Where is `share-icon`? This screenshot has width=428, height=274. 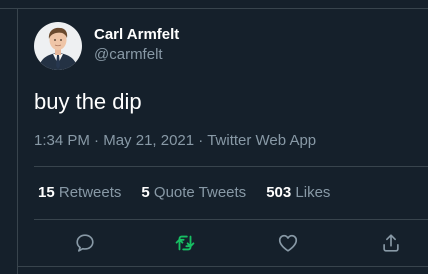 share-icon is located at coordinates (391, 243).